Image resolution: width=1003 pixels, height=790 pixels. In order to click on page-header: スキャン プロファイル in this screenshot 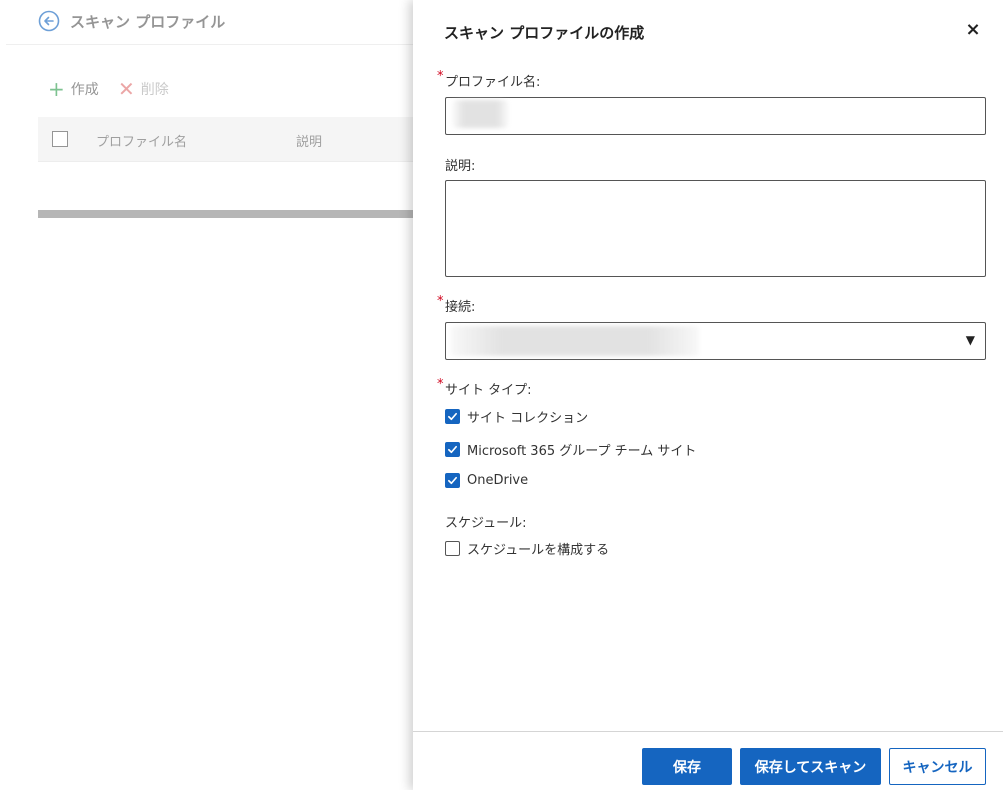, I will do `click(216, 22)`.